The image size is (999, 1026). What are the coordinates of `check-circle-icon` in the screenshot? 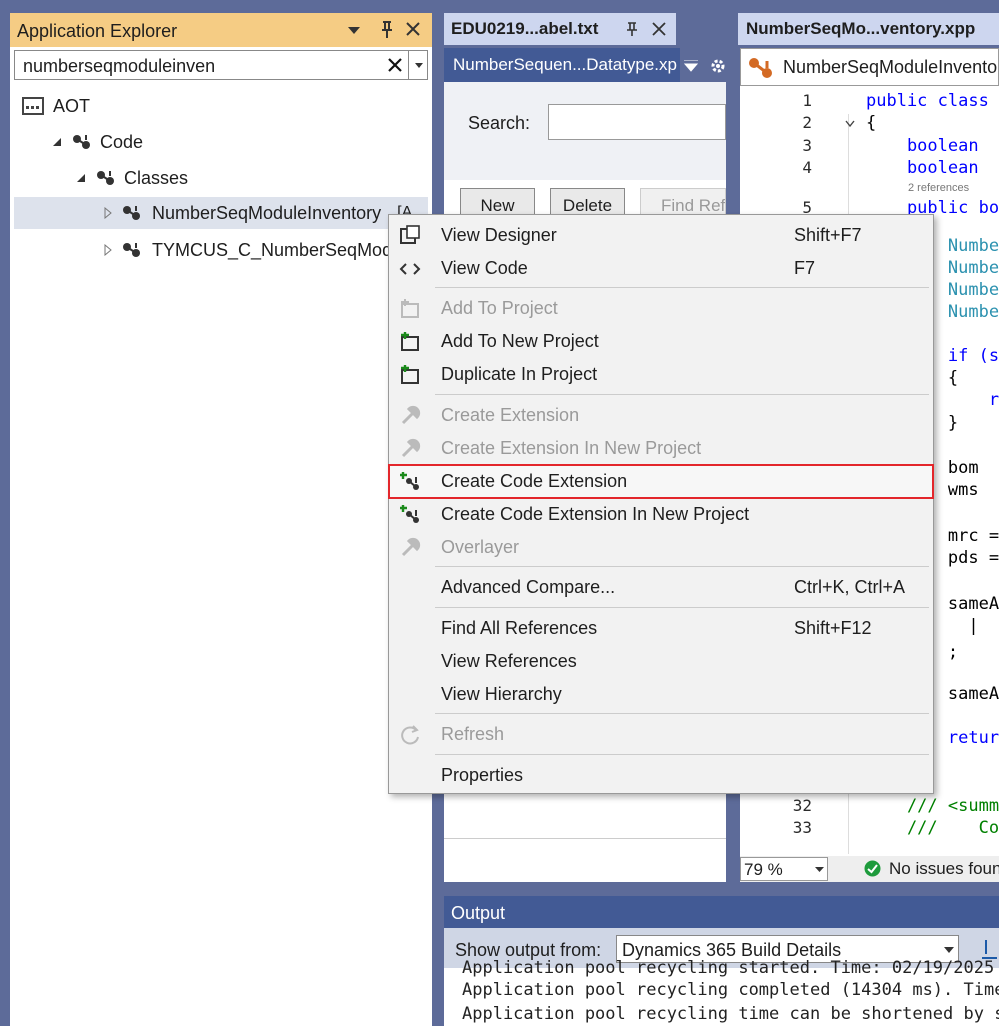 It's located at (872, 868).